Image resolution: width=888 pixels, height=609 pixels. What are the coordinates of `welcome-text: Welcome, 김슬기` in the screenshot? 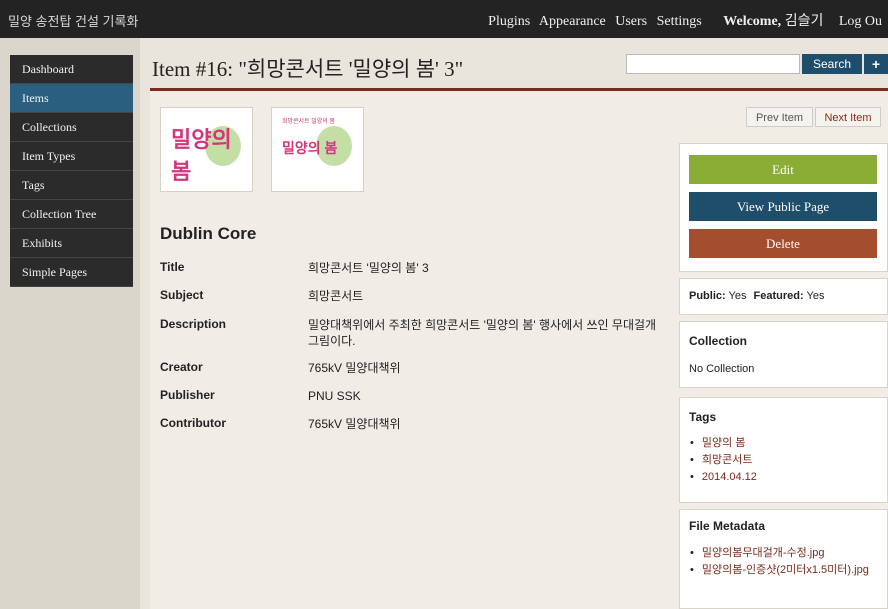 It's located at (776, 21).